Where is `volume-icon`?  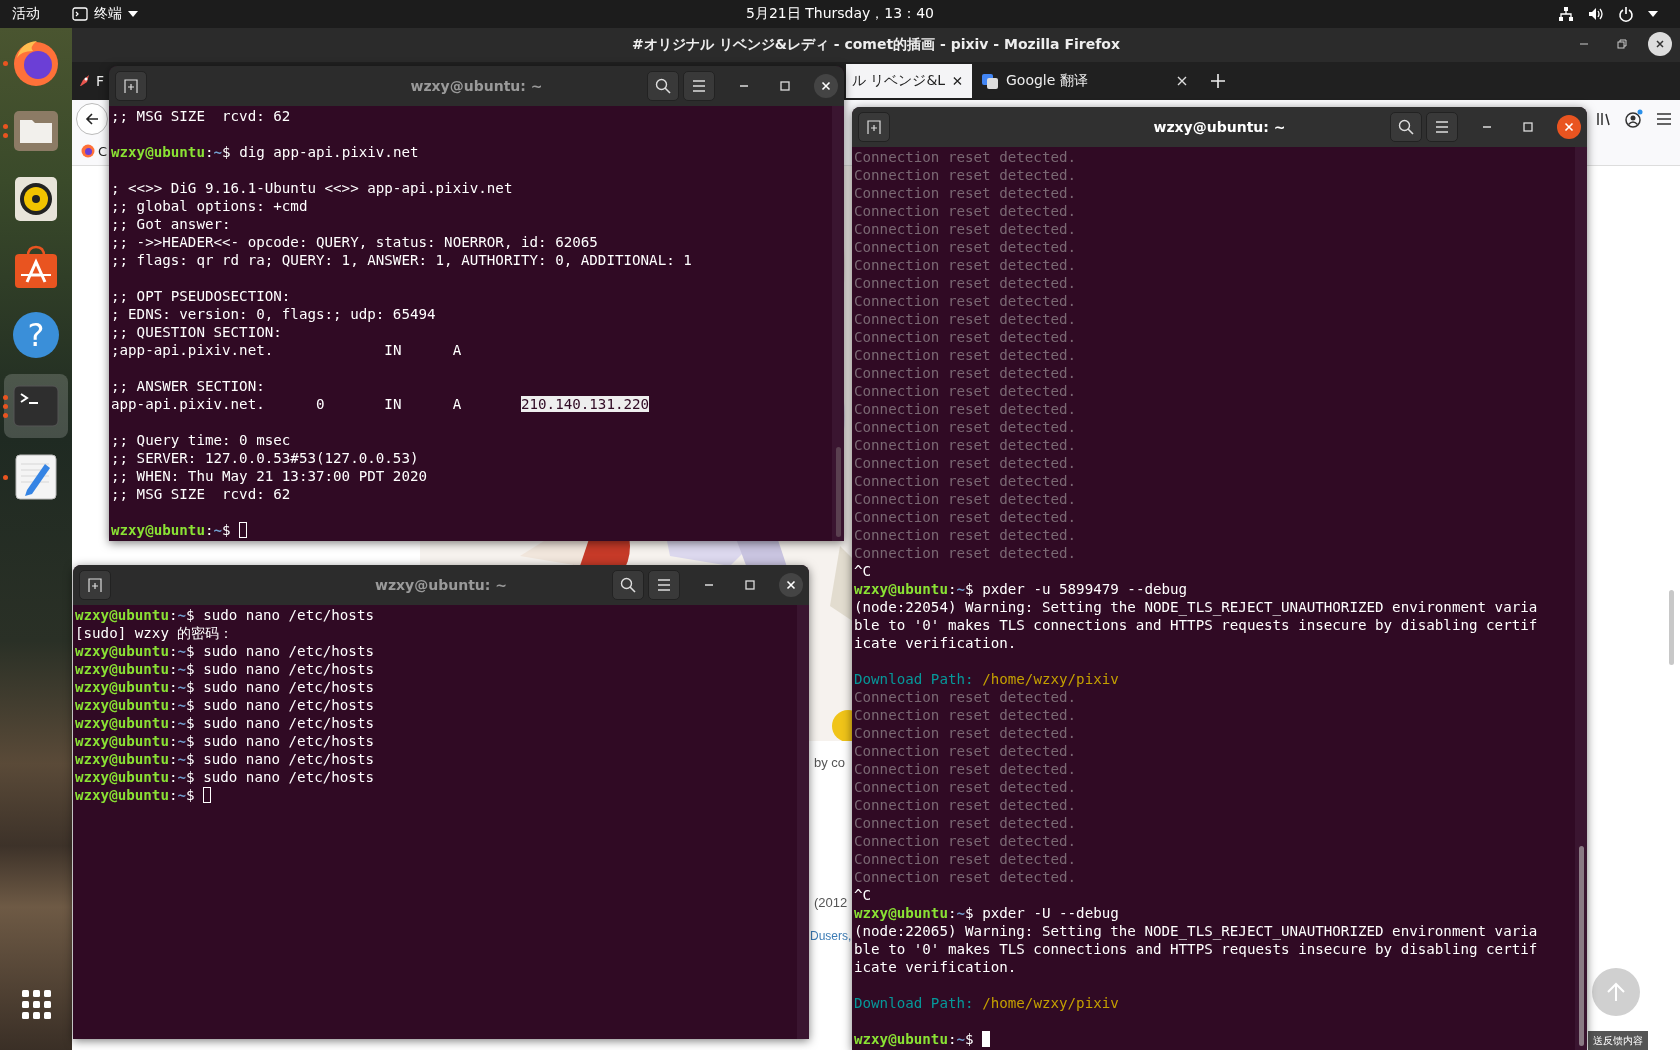
volume-icon is located at coordinates (1596, 14).